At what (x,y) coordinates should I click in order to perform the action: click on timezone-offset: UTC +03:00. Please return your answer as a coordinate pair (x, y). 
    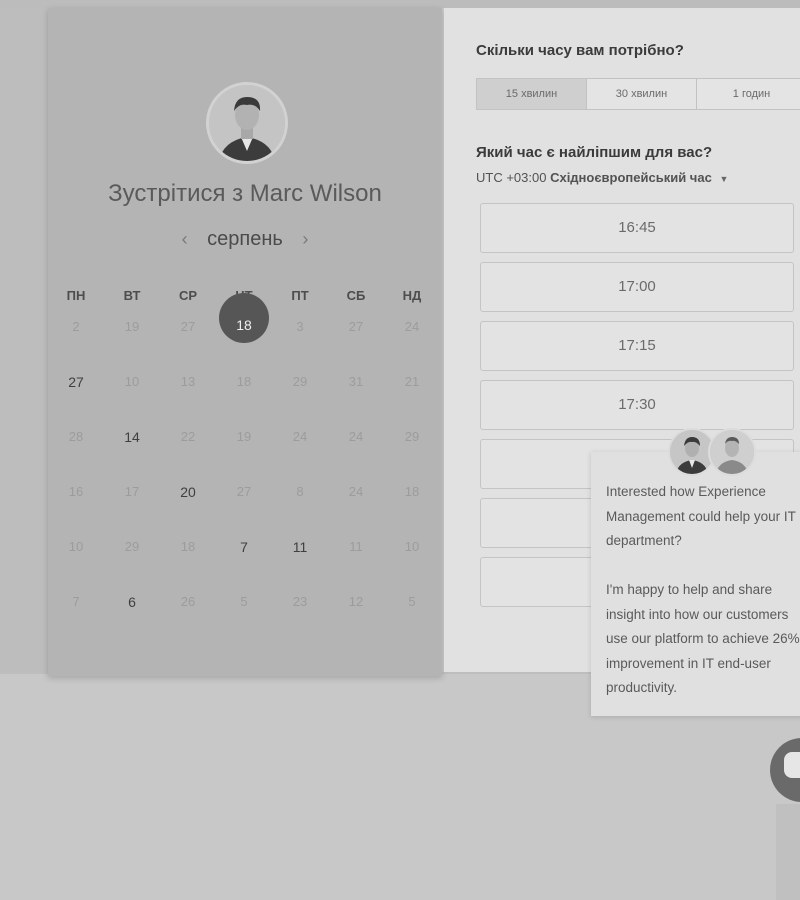
    Looking at the image, I should click on (511, 177).